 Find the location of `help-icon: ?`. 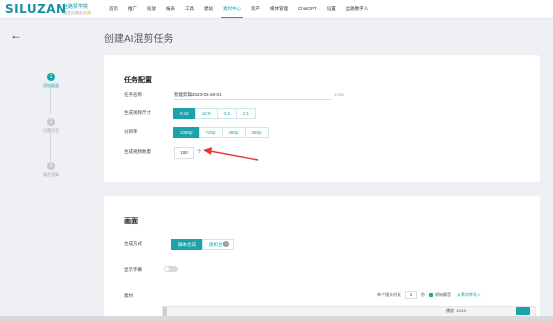

help-icon: ? is located at coordinates (226, 244).